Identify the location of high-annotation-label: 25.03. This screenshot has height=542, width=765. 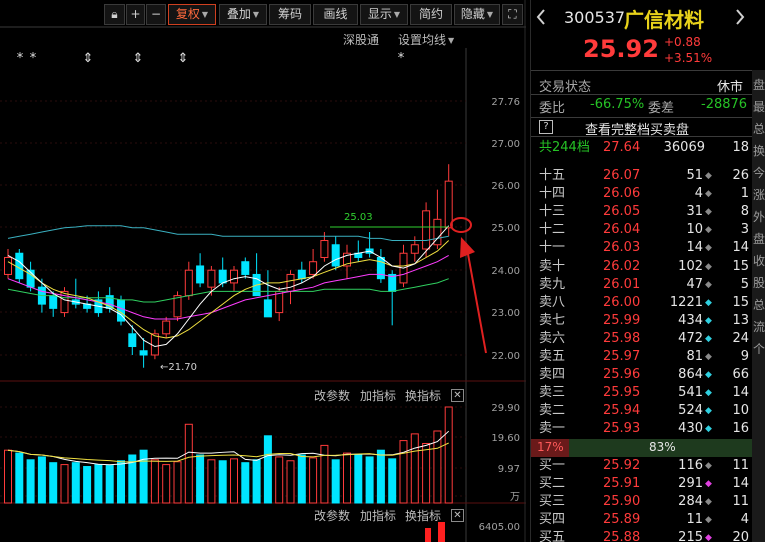
(358, 217).